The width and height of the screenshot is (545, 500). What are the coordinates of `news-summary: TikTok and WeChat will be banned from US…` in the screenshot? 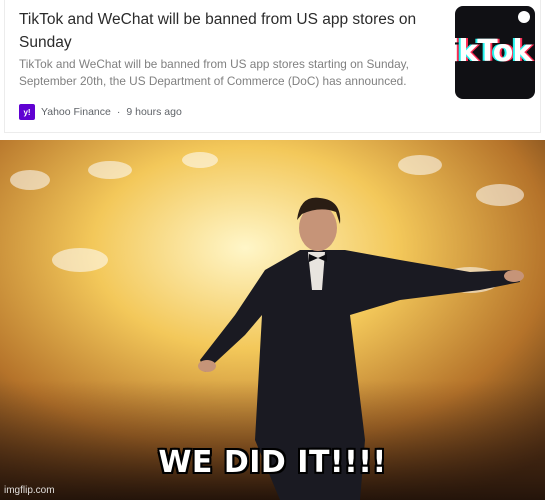 It's located at (214, 72).